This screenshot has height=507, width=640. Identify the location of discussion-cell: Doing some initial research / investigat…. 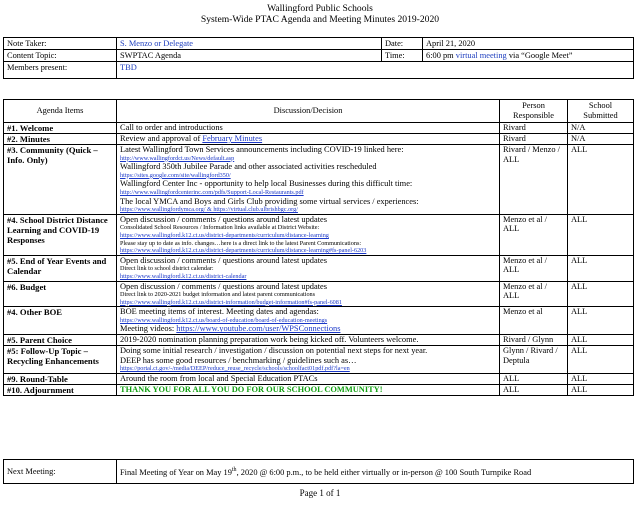
(308, 359).